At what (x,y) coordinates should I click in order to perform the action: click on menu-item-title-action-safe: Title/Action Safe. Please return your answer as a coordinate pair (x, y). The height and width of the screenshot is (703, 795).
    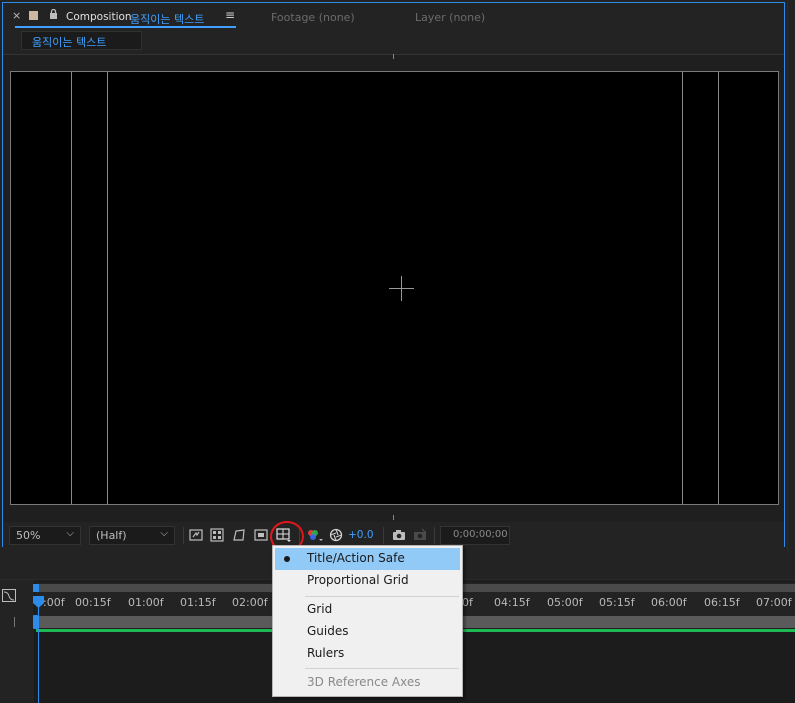
    Looking at the image, I should click on (367, 559).